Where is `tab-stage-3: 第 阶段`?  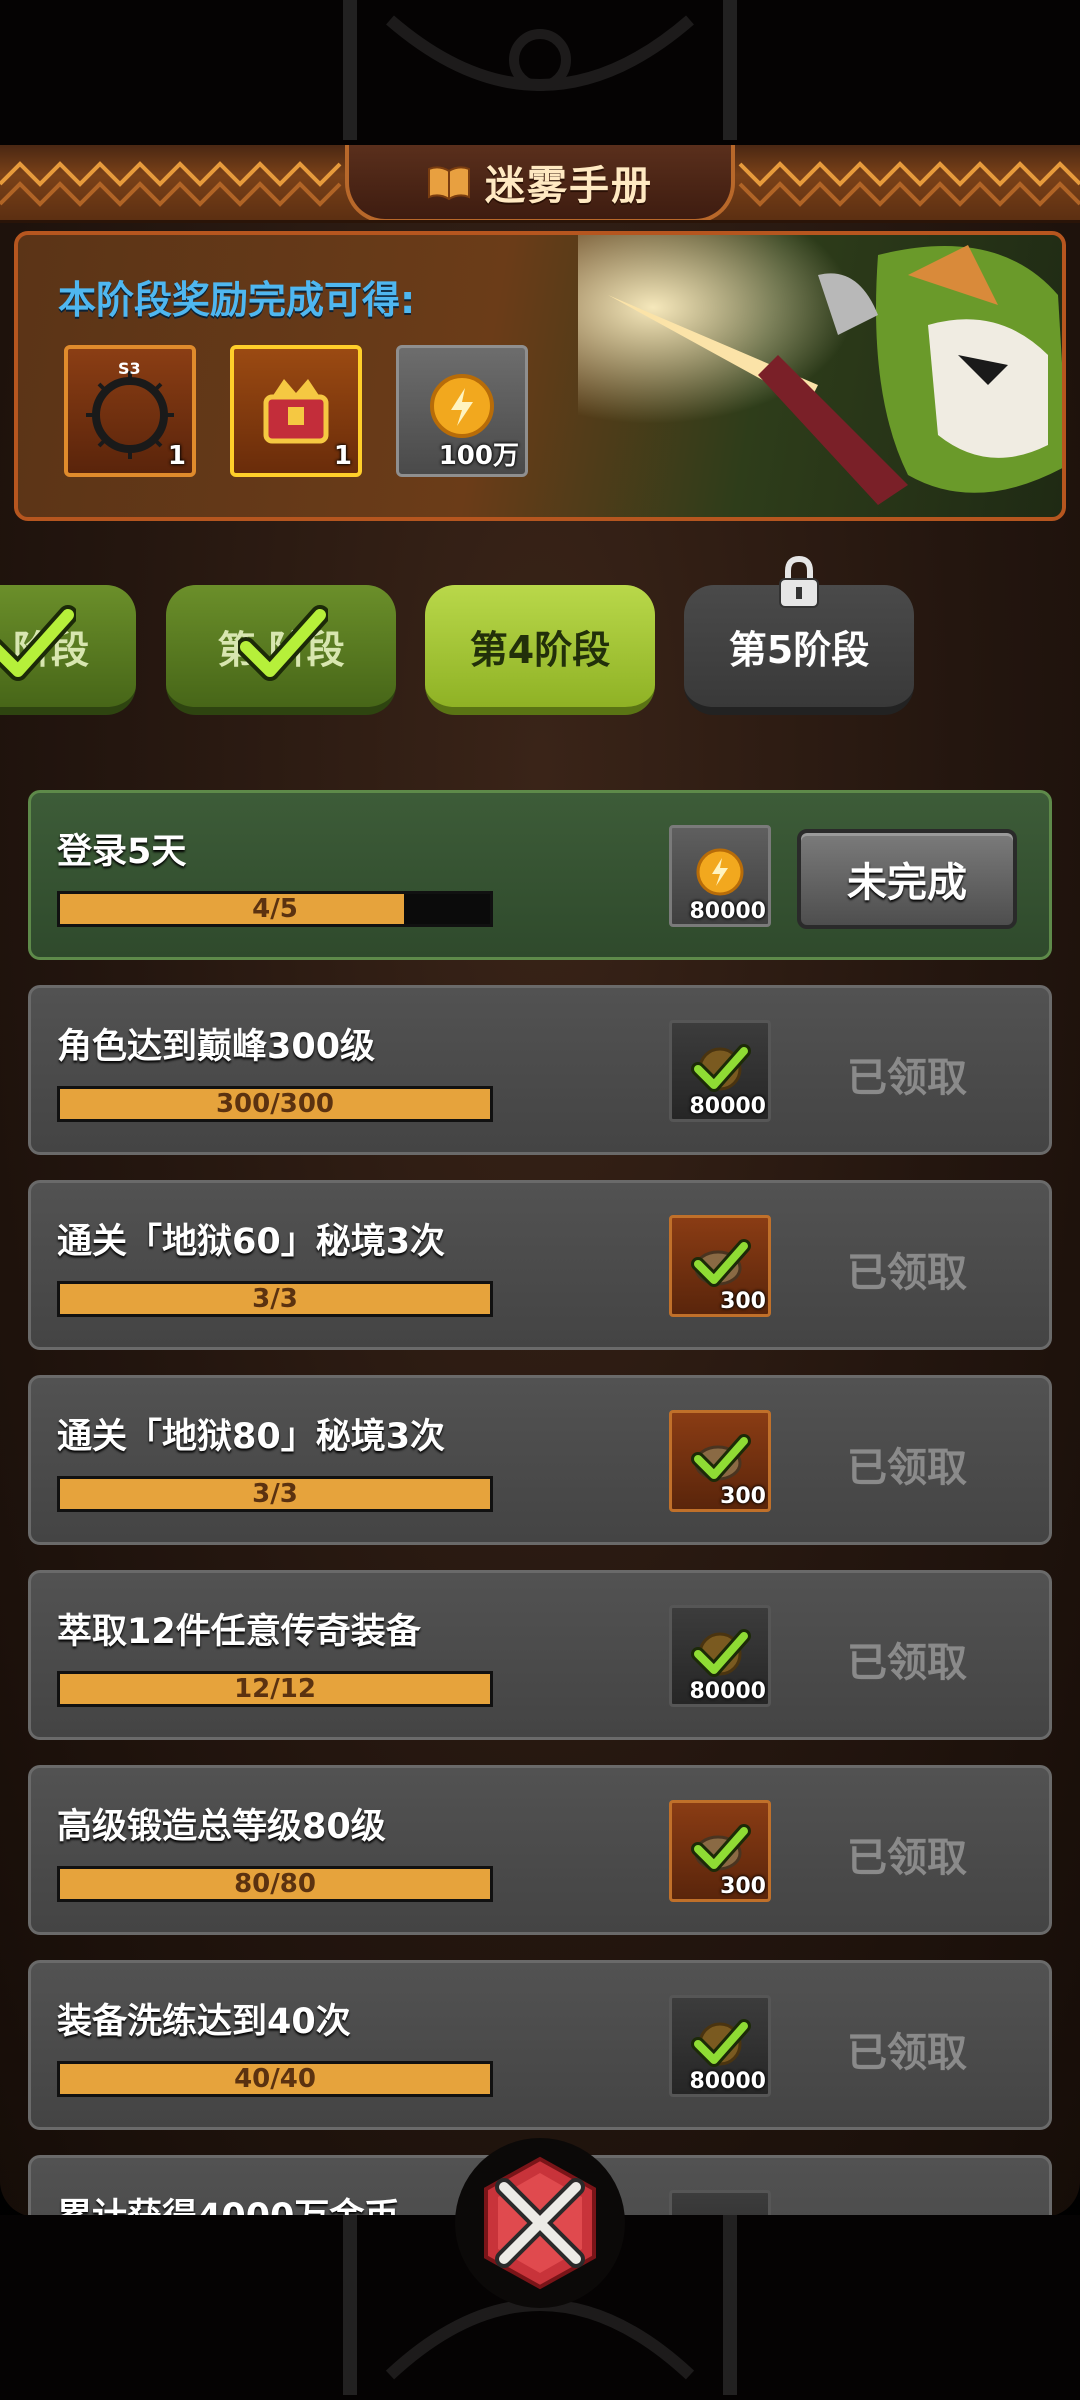
tab-stage-3: 第 阶段 is located at coordinates (281, 650).